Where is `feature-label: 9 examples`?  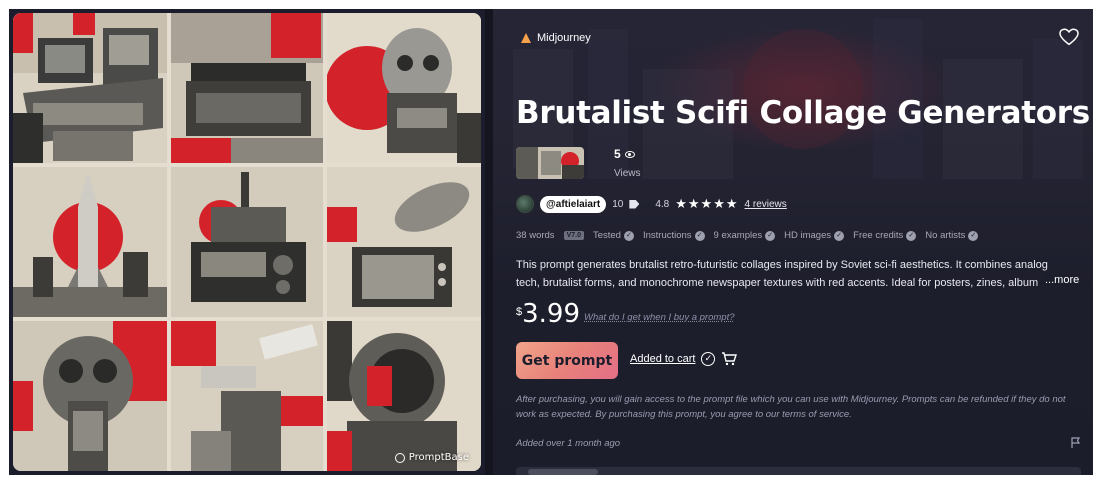 feature-label: 9 examples is located at coordinates (738, 235).